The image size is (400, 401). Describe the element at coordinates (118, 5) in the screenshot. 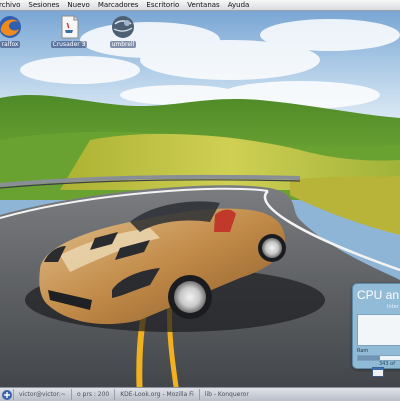

I see `menu-marcadores: Marcadores` at that location.